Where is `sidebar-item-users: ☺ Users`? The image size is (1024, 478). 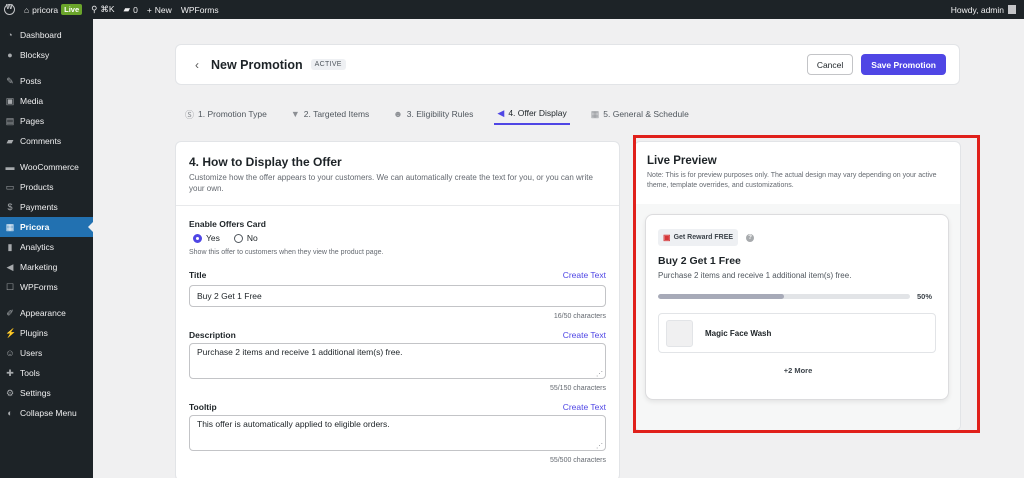
sidebar-item-users: ☺ Users is located at coordinates (46, 353).